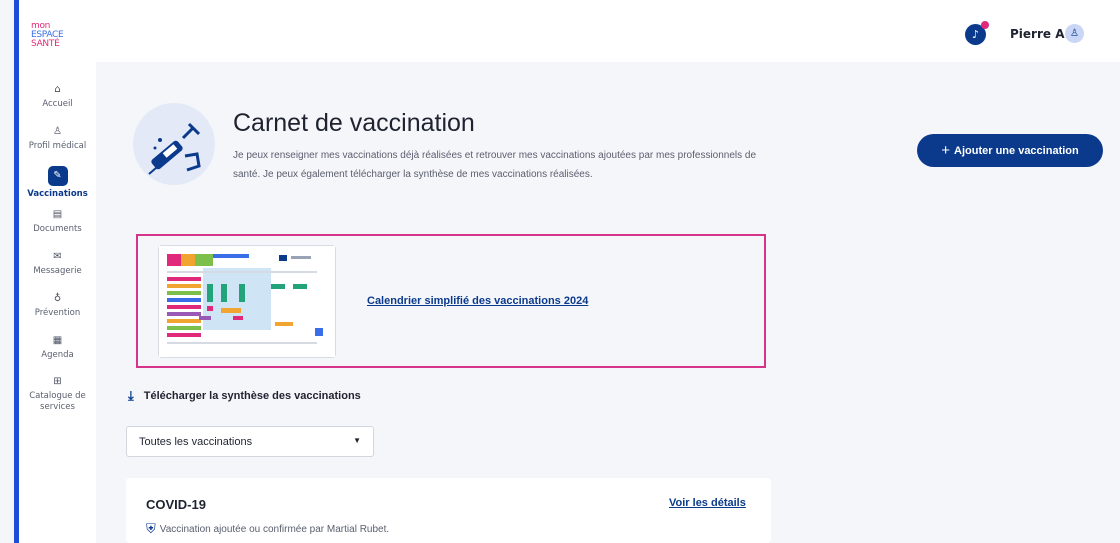 The height and width of the screenshot is (543, 1120). I want to click on vaccination-card-title: COVID-19, so click(176, 504).